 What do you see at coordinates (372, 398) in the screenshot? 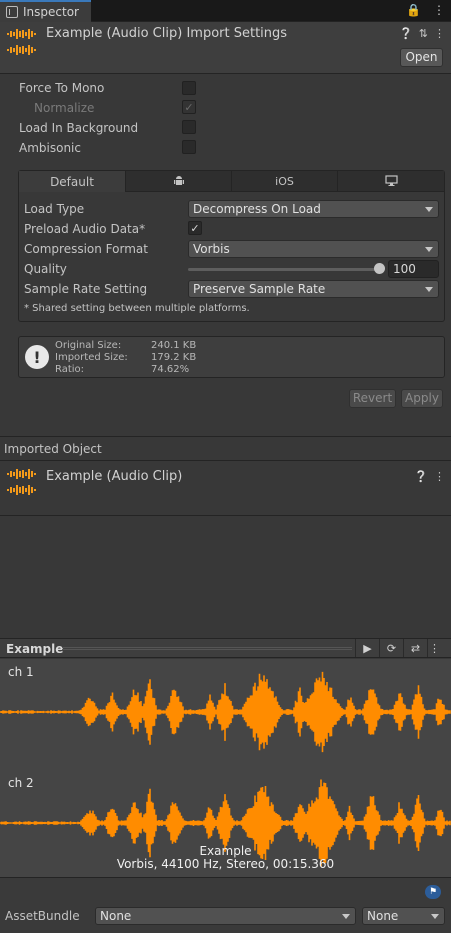
I see `revert-button: Revert` at bounding box center [372, 398].